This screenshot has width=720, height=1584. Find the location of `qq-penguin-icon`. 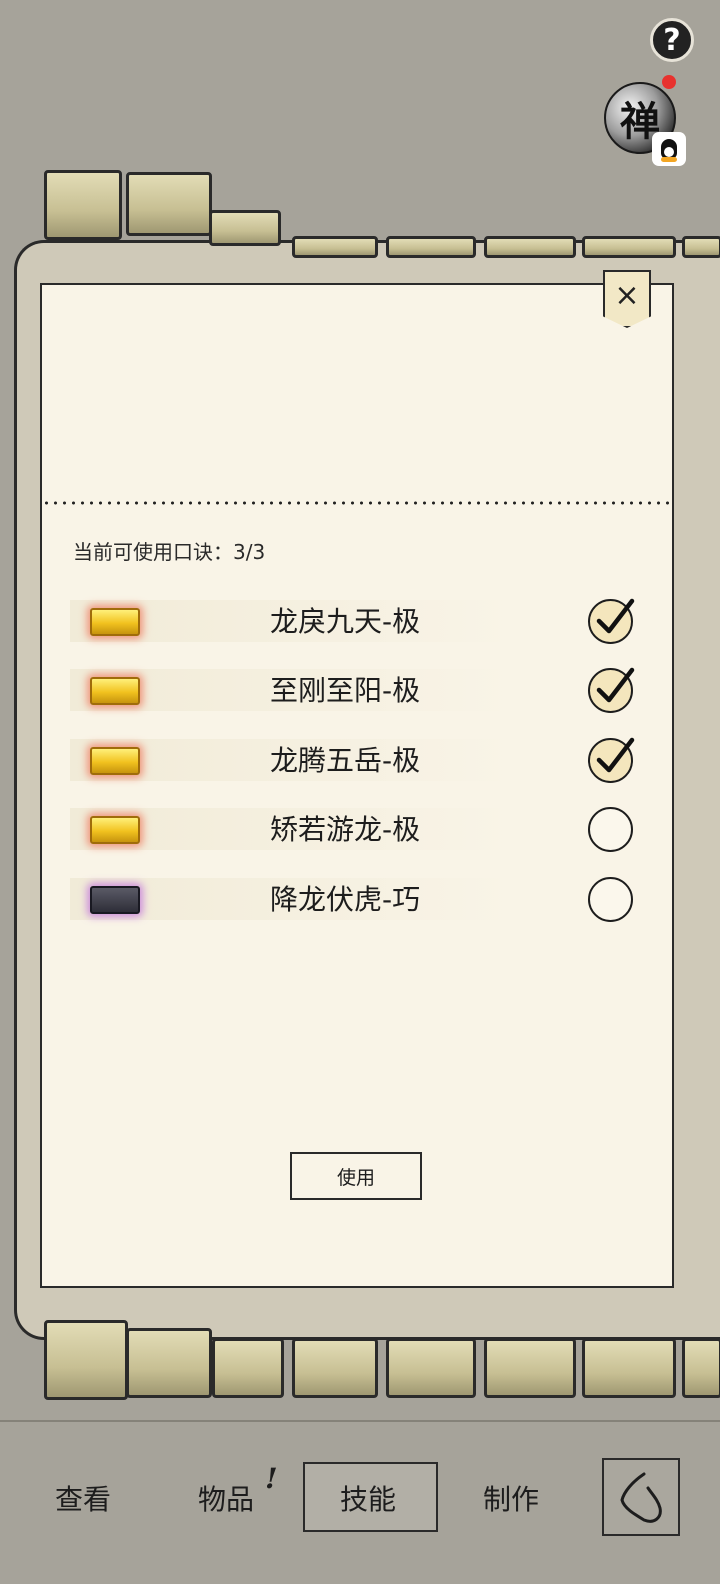

qq-penguin-icon is located at coordinates (669, 149).